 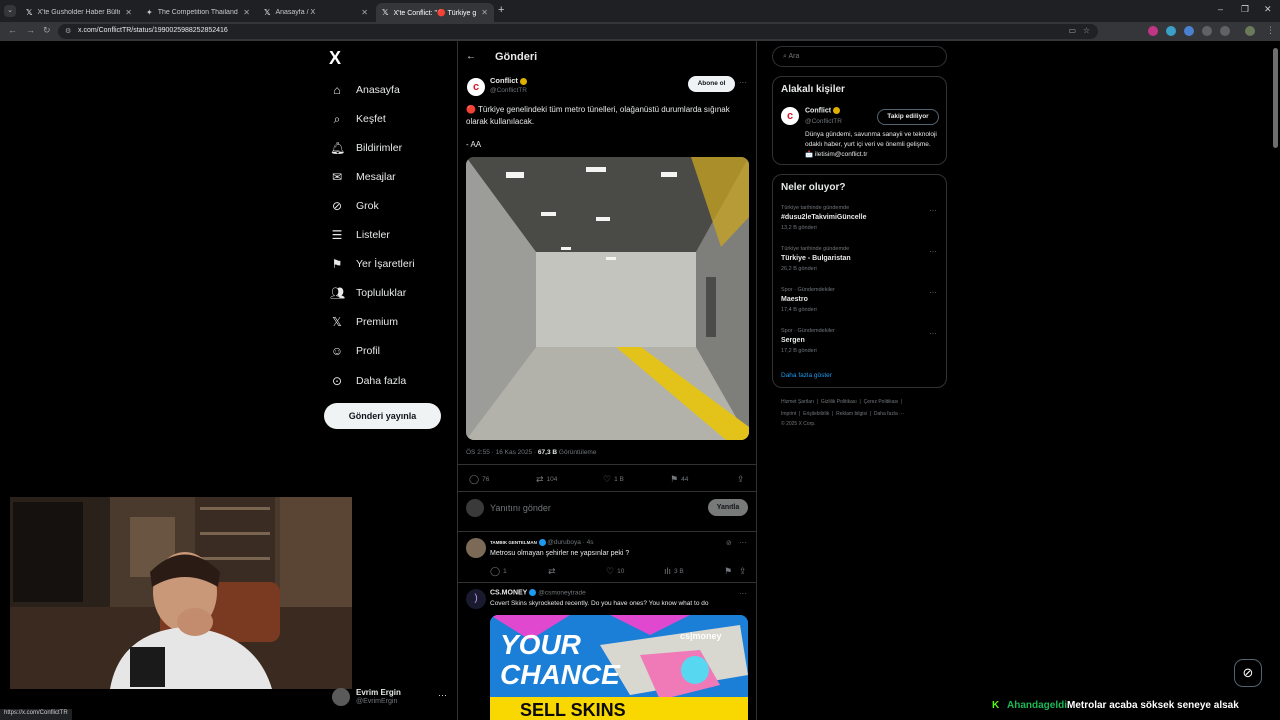 I want to click on post-image-metro-tunnel, so click(x=607, y=298).